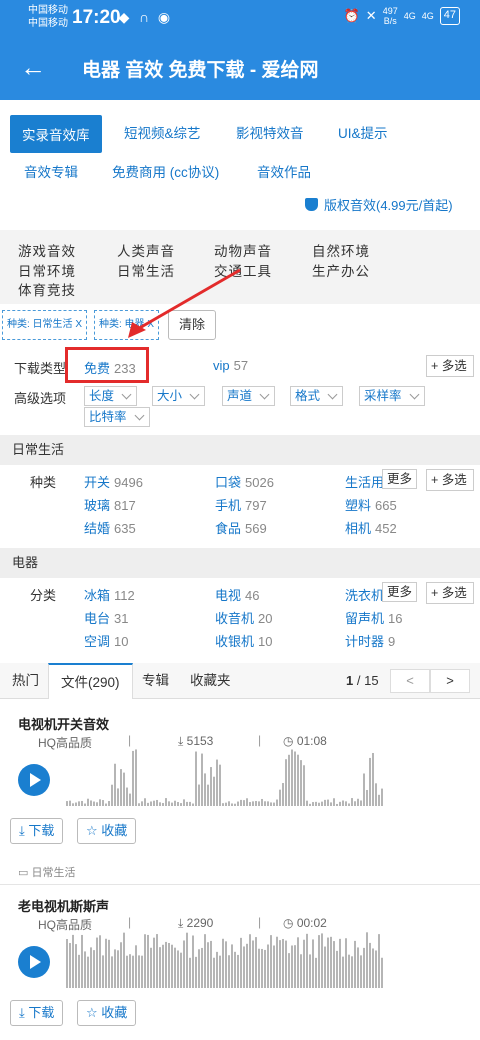 Image resolution: width=480 pixels, height=1040 pixels. Describe the element at coordinates (110, 527) in the screenshot. I see `life-item: 结婚 635` at that location.